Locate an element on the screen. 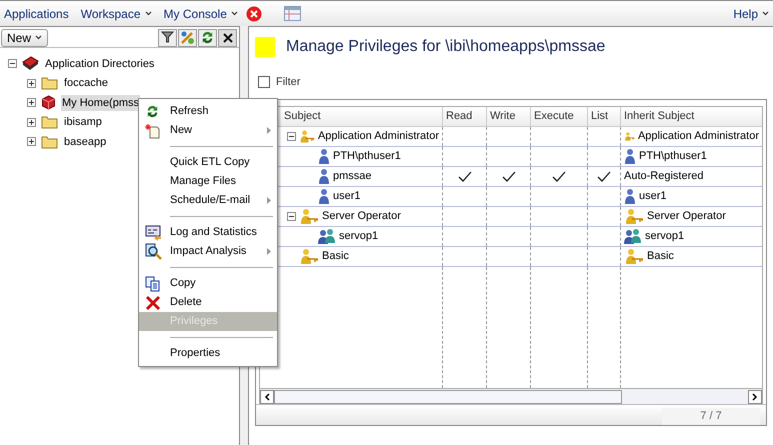 The height and width of the screenshot is (445, 773). delete-icon is located at coordinates (153, 302).